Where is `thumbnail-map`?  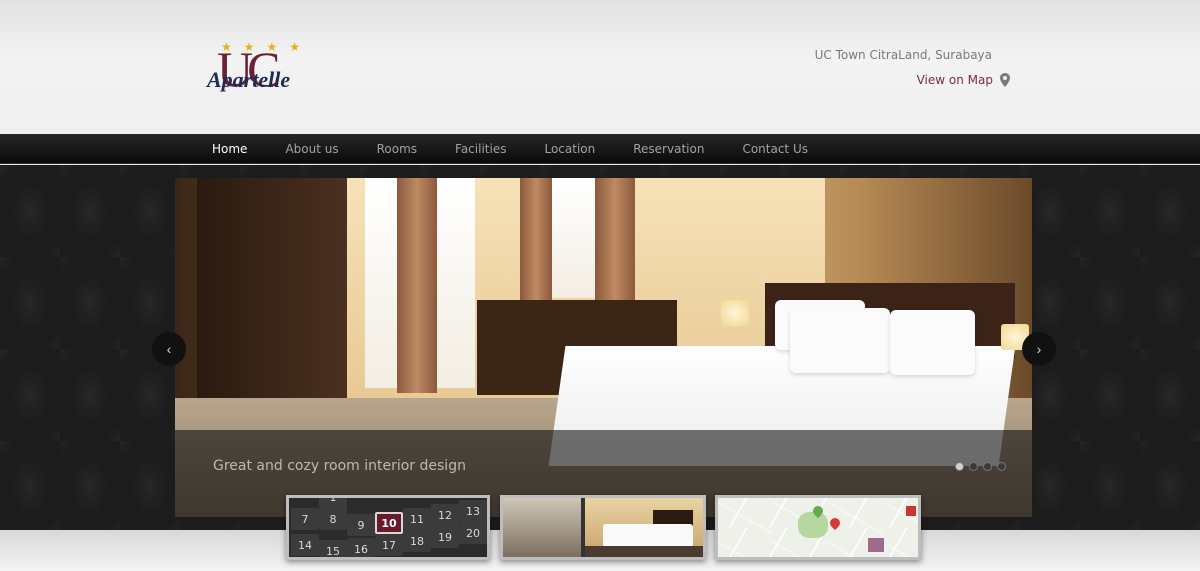
thumbnail-map is located at coordinates (818, 527).